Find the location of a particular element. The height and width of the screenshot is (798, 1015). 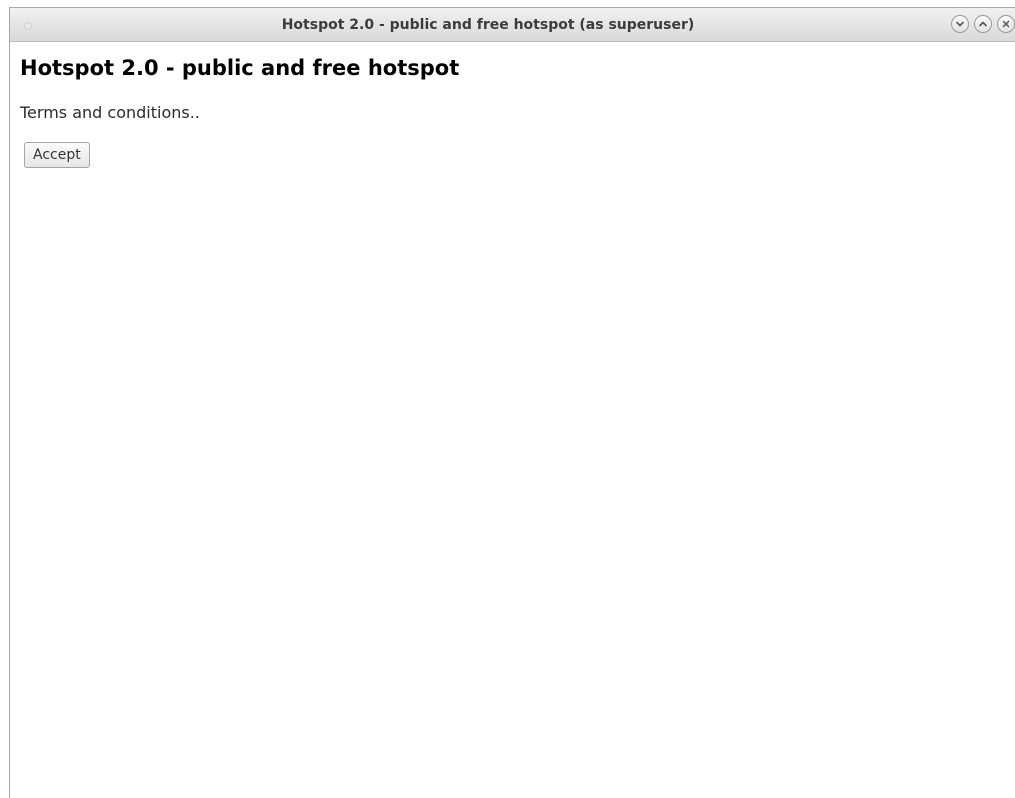

page-title: Hotspot 2.0 - public and free hotspot is located at coordinates (240, 68).